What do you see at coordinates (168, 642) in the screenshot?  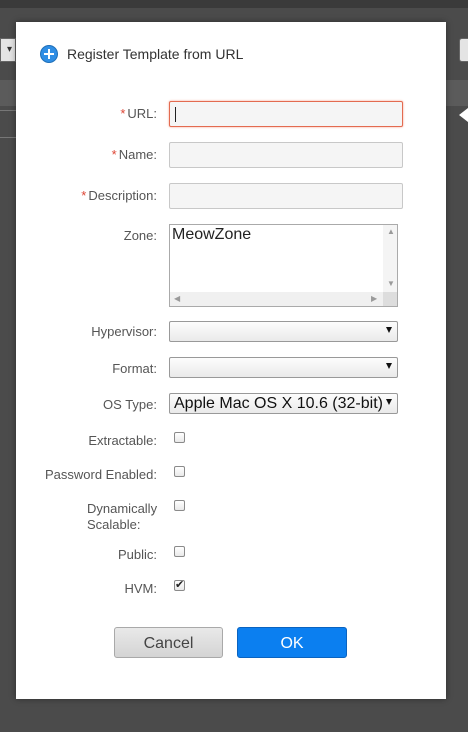 I see `cancel-button: Cancel` at bounding box center [168, 642].